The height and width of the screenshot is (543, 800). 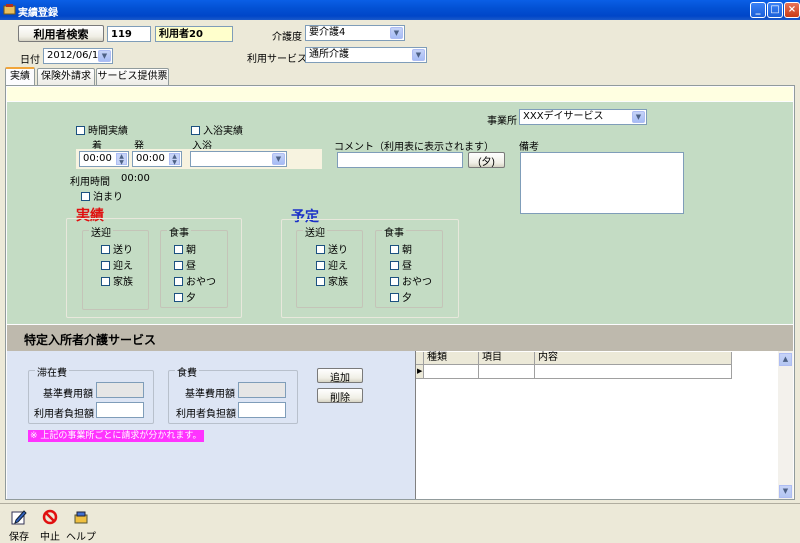 I want to click on actual-transport-label: 送迎, so click(x=101, y=231).